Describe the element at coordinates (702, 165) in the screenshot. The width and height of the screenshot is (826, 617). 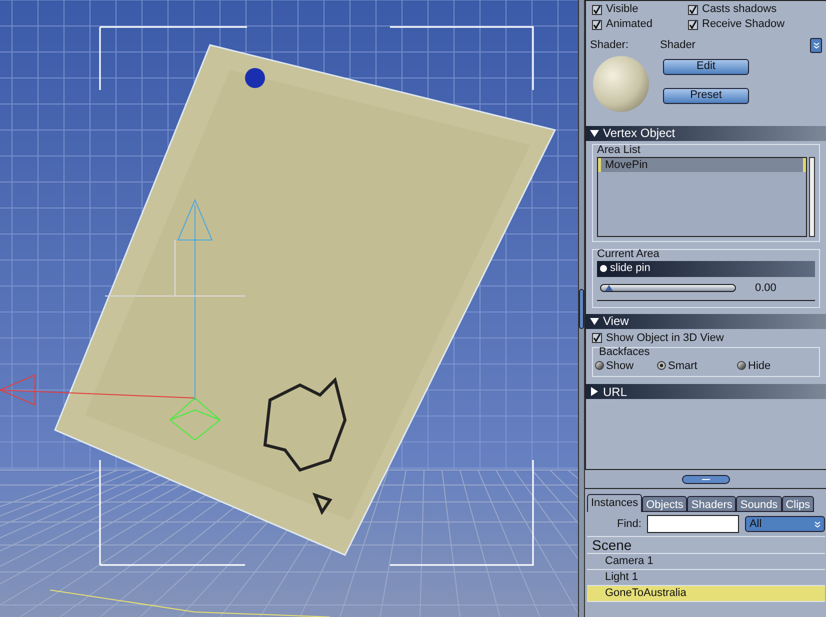
I see `area-list-item: MovePin` at that location.